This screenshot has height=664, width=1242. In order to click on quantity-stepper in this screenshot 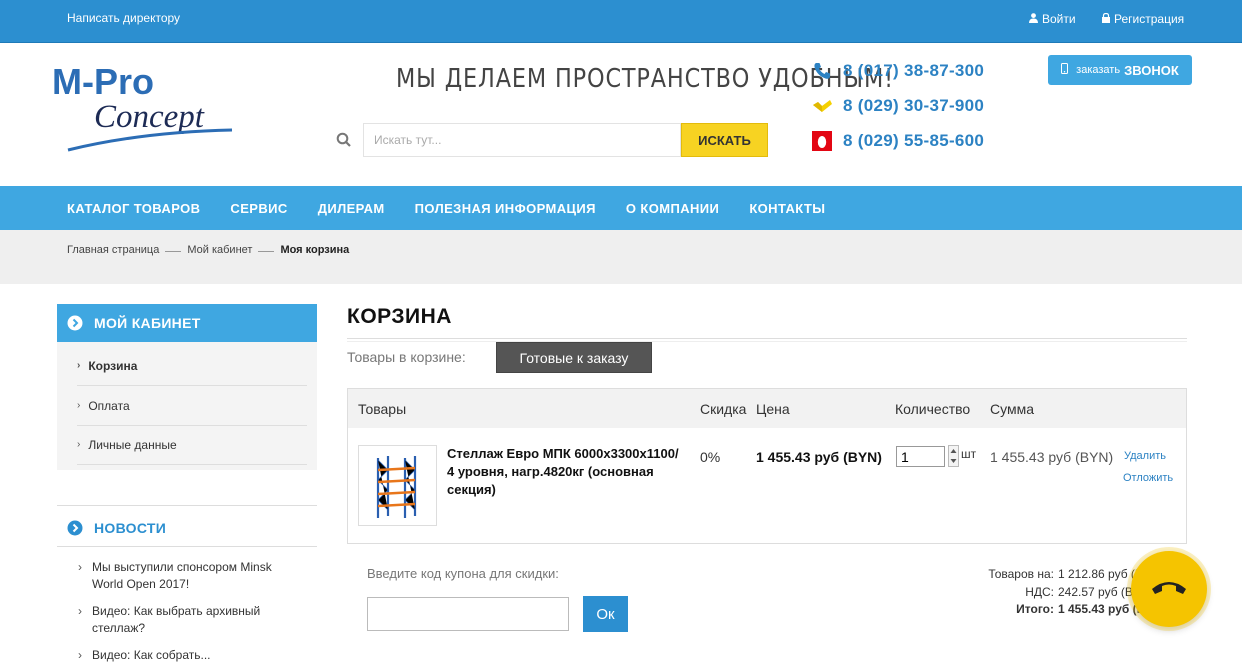, I will do `click(953, 456)`.